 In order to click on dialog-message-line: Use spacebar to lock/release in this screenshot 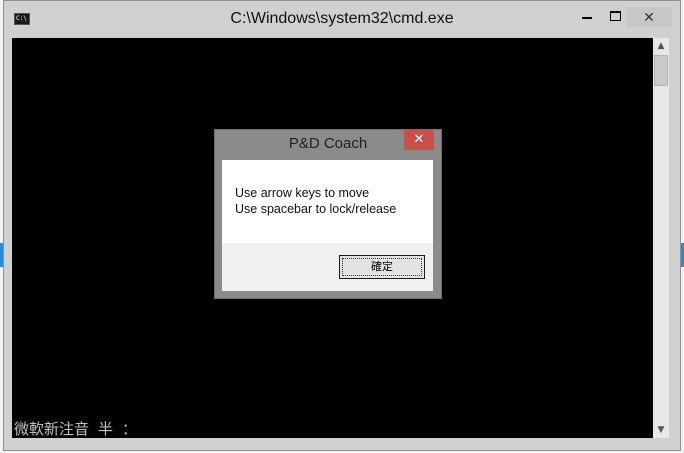, I will do `click(316, 209)`.